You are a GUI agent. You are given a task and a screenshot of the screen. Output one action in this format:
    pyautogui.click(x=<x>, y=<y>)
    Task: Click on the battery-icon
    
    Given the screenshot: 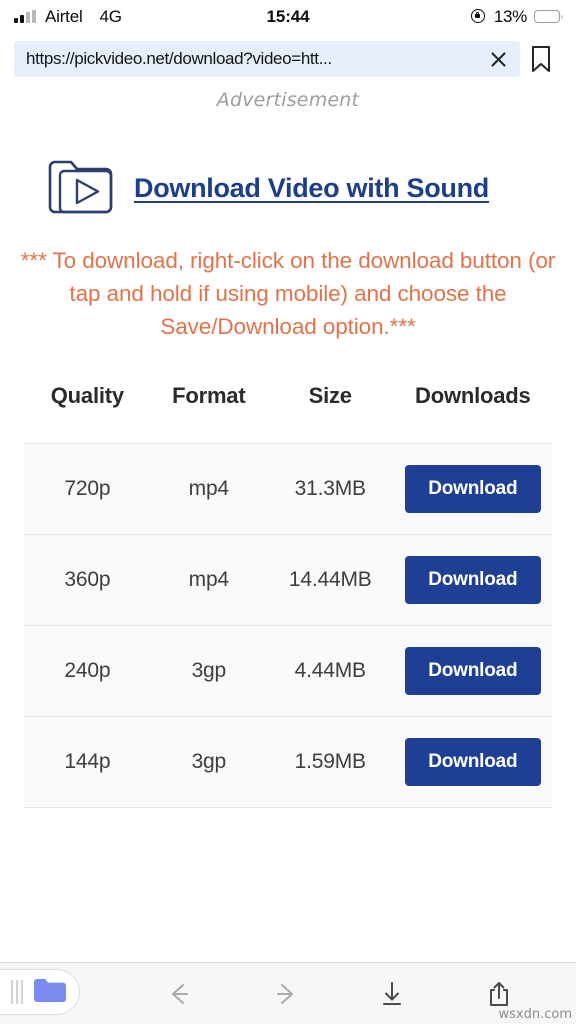 What is the action you would take?
    pyautogui.click(x=548, y=16)
    